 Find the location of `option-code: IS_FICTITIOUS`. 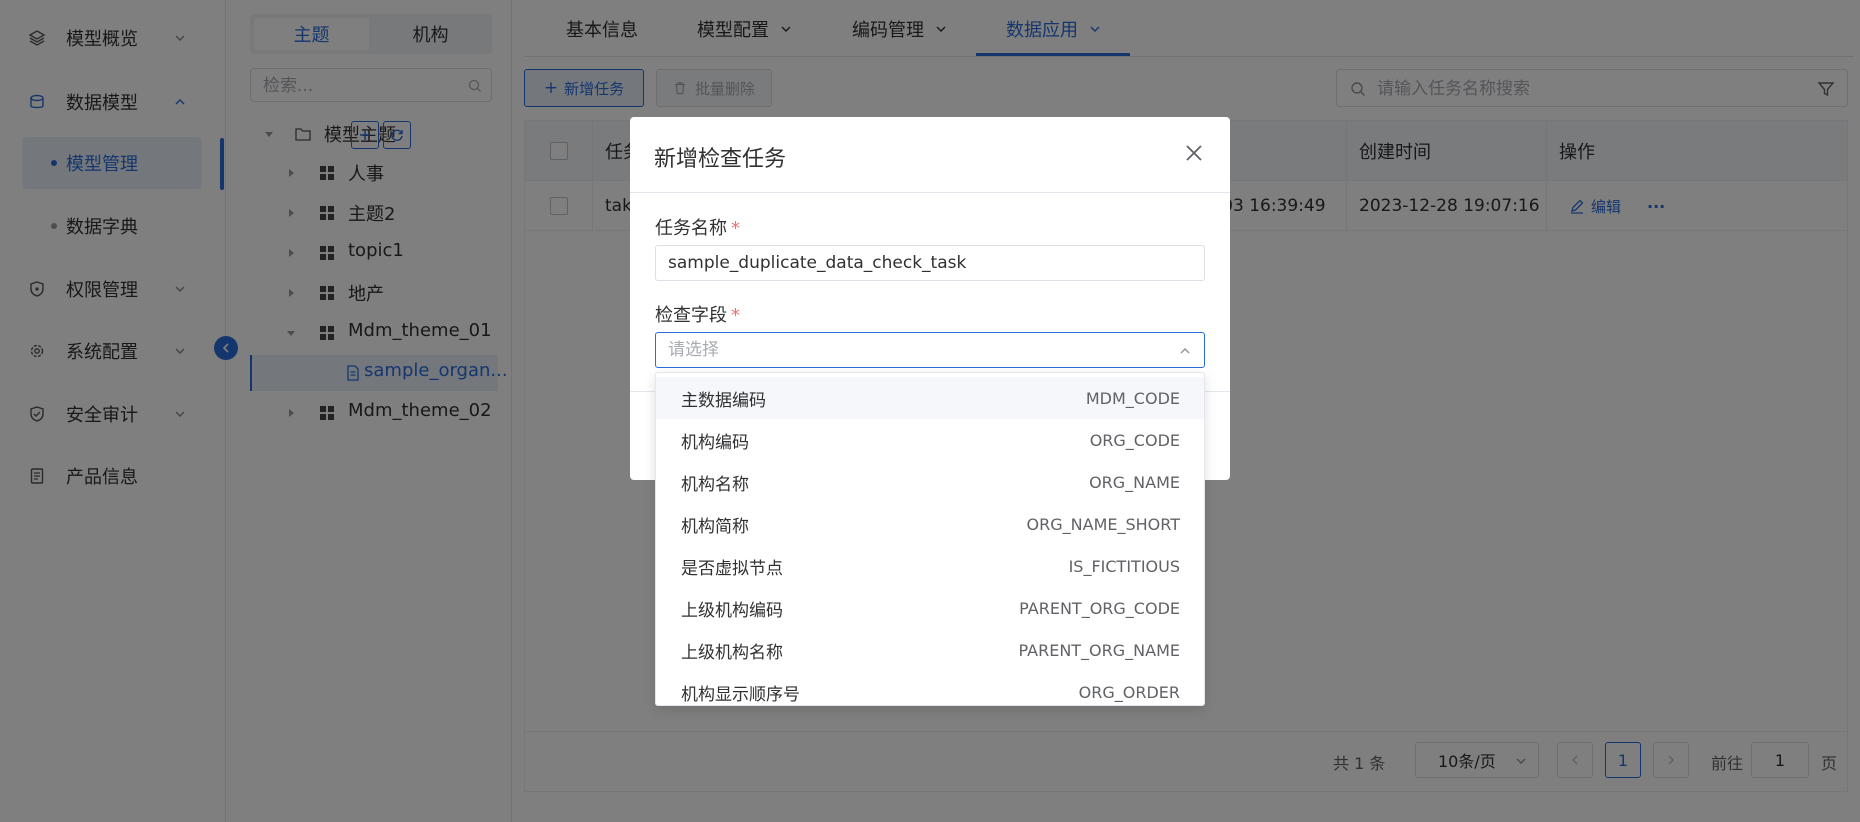

option-code: IS_FICTITIOUS is located at coordinates (1124, 566).